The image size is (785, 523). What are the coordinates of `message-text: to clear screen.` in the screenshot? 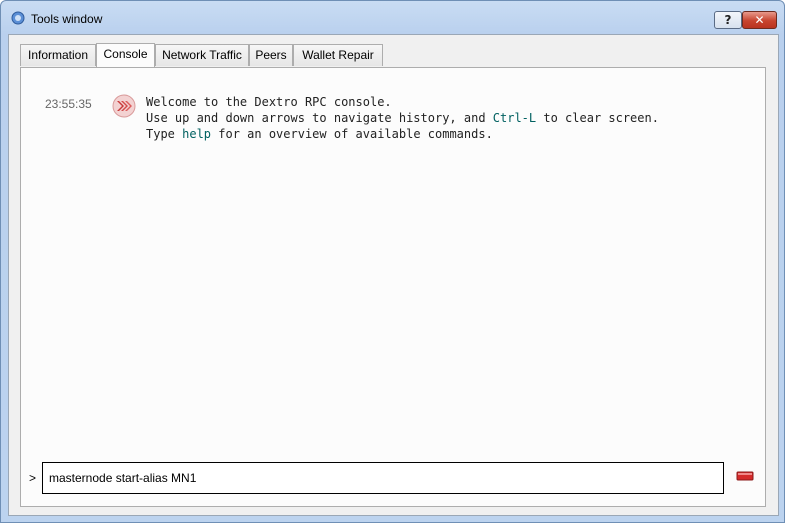 It's located at (597, 118).